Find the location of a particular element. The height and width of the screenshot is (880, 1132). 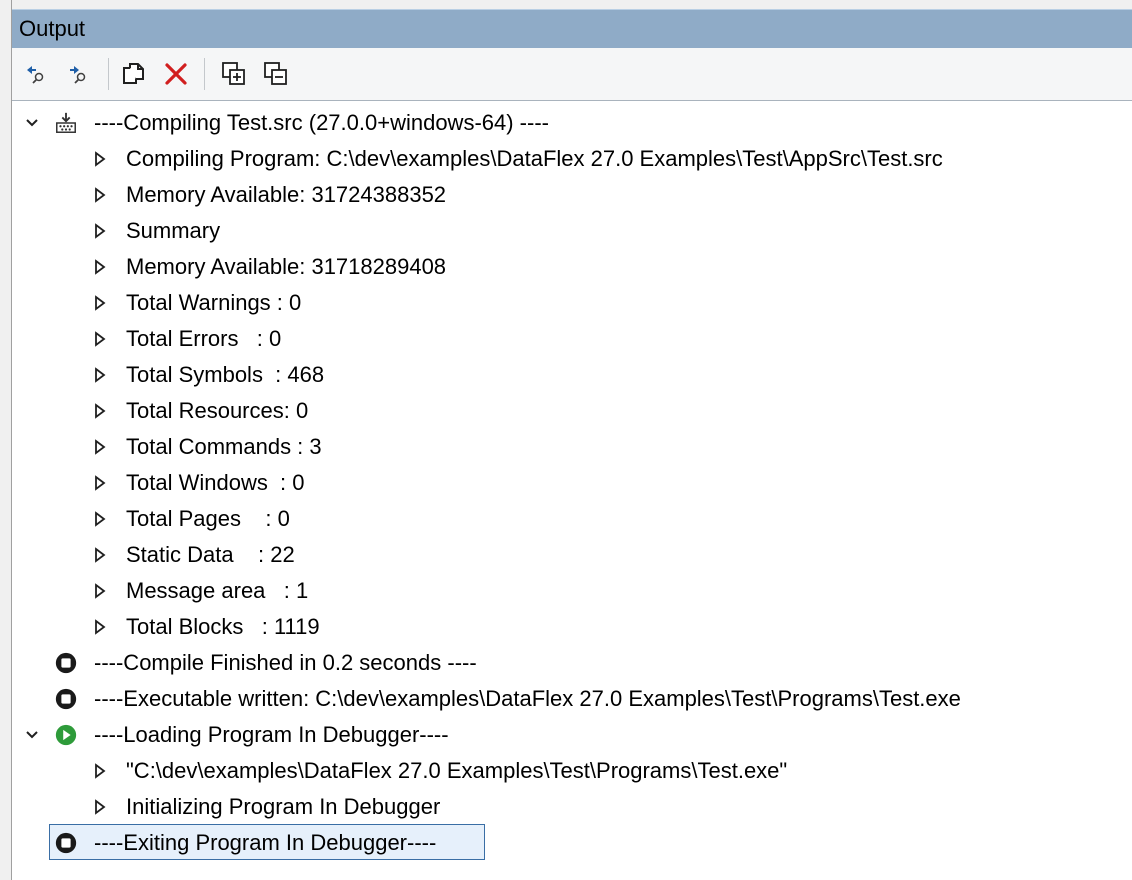

tree-row: Total Pages : 0 is located at coordinates (562, 519).